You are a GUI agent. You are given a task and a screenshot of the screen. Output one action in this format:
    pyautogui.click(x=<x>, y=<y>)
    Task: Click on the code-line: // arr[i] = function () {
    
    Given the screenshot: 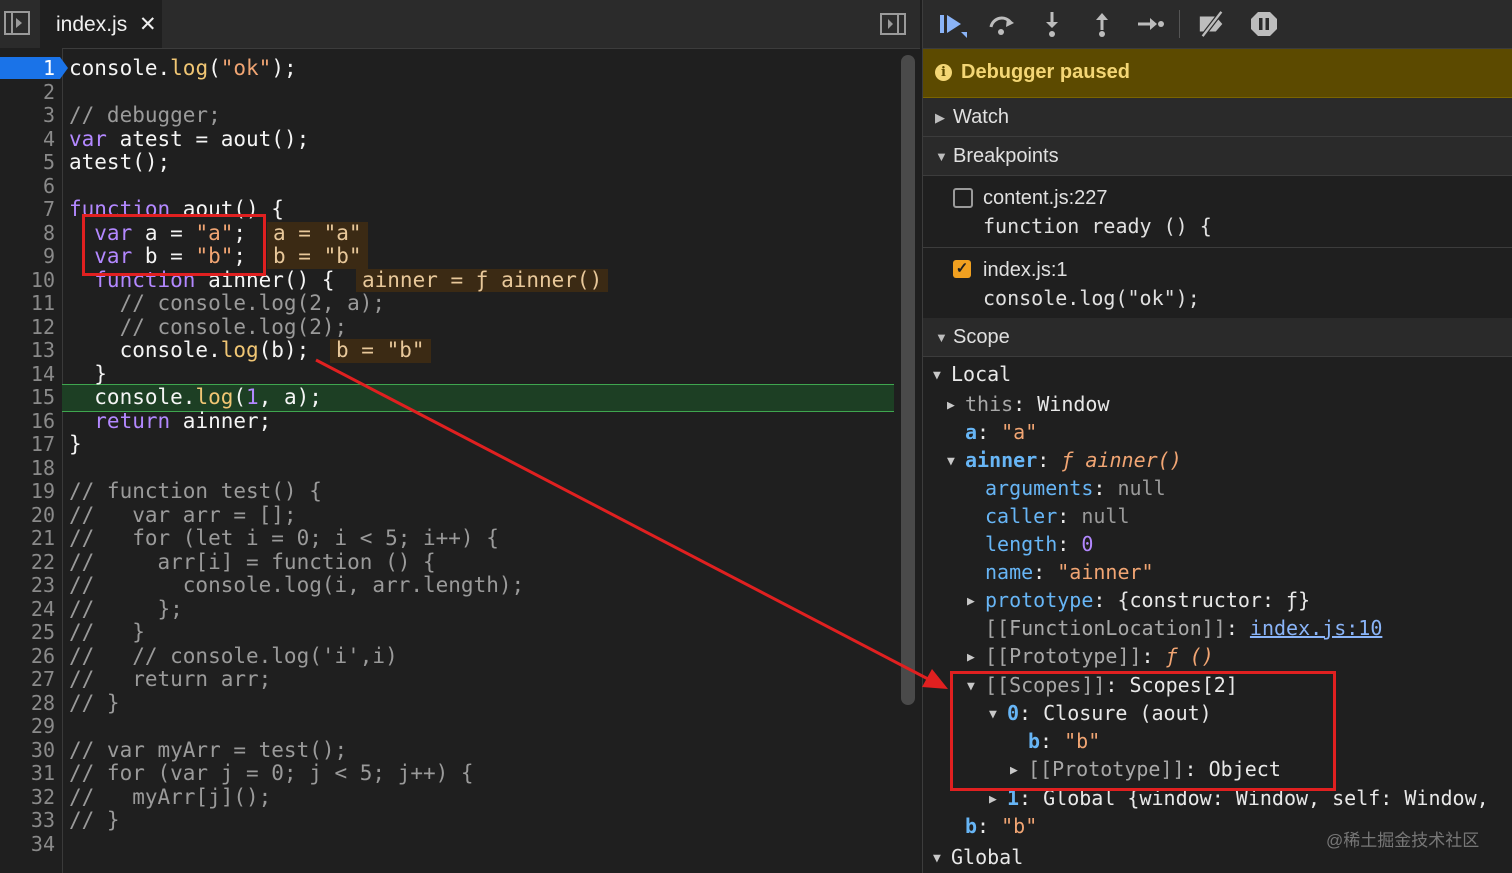 What is the action you would take?
    pyautogui.click(x=252, y=561)
    